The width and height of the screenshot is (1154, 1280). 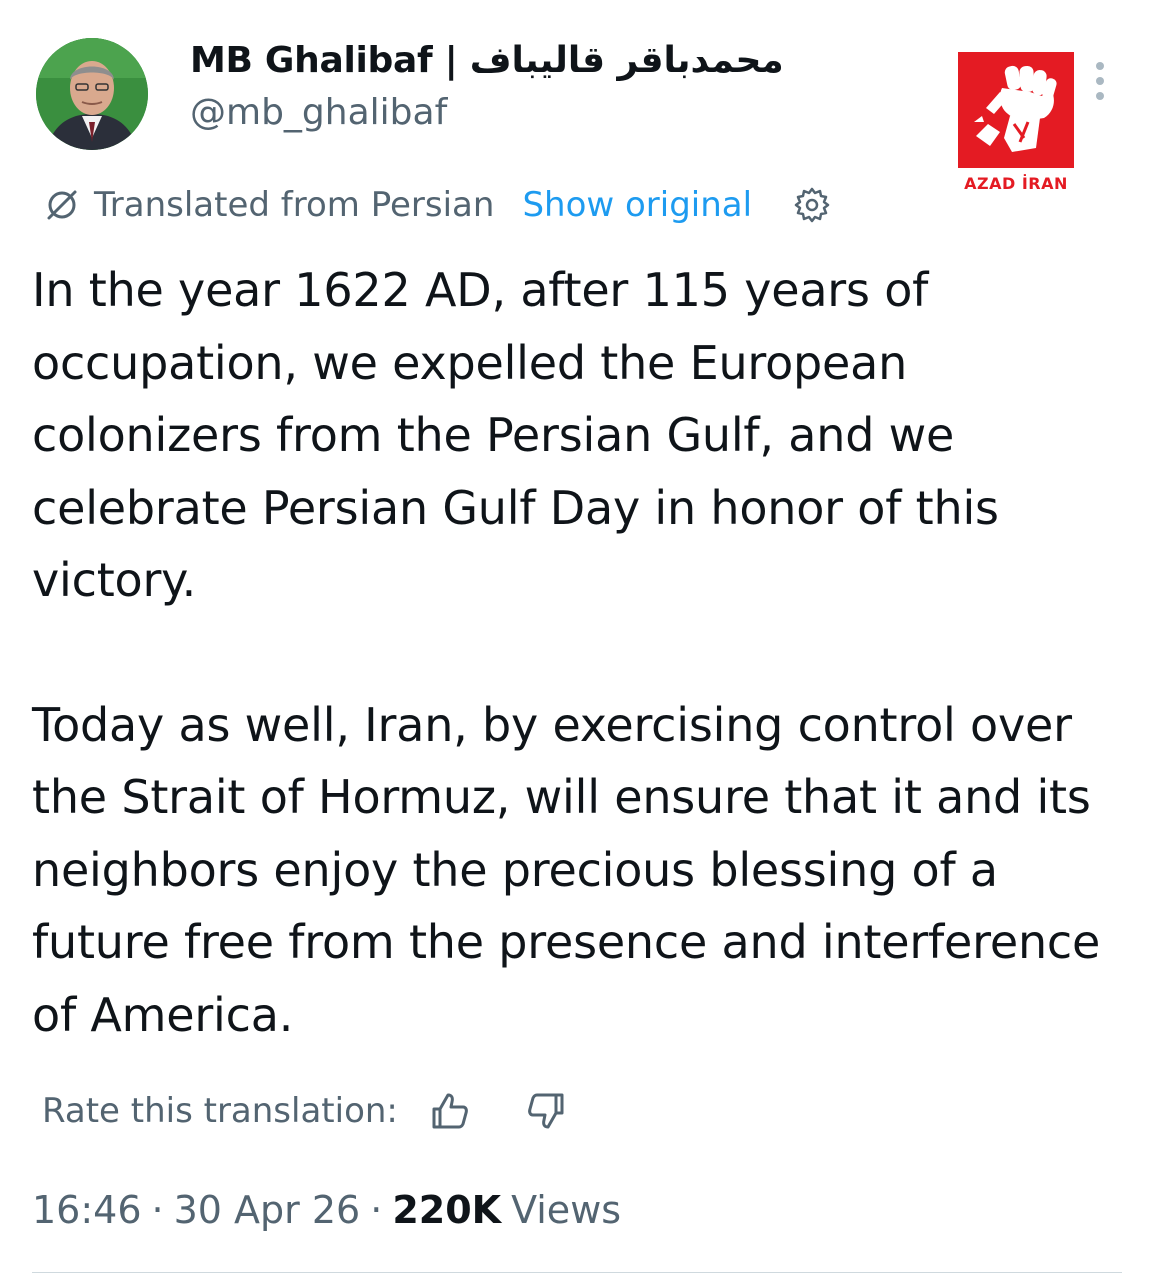 What do you see at coordinates (450, 1111) in the screenshot?
I see `thumbs-up-icon` at bounding box center [450, 1111].